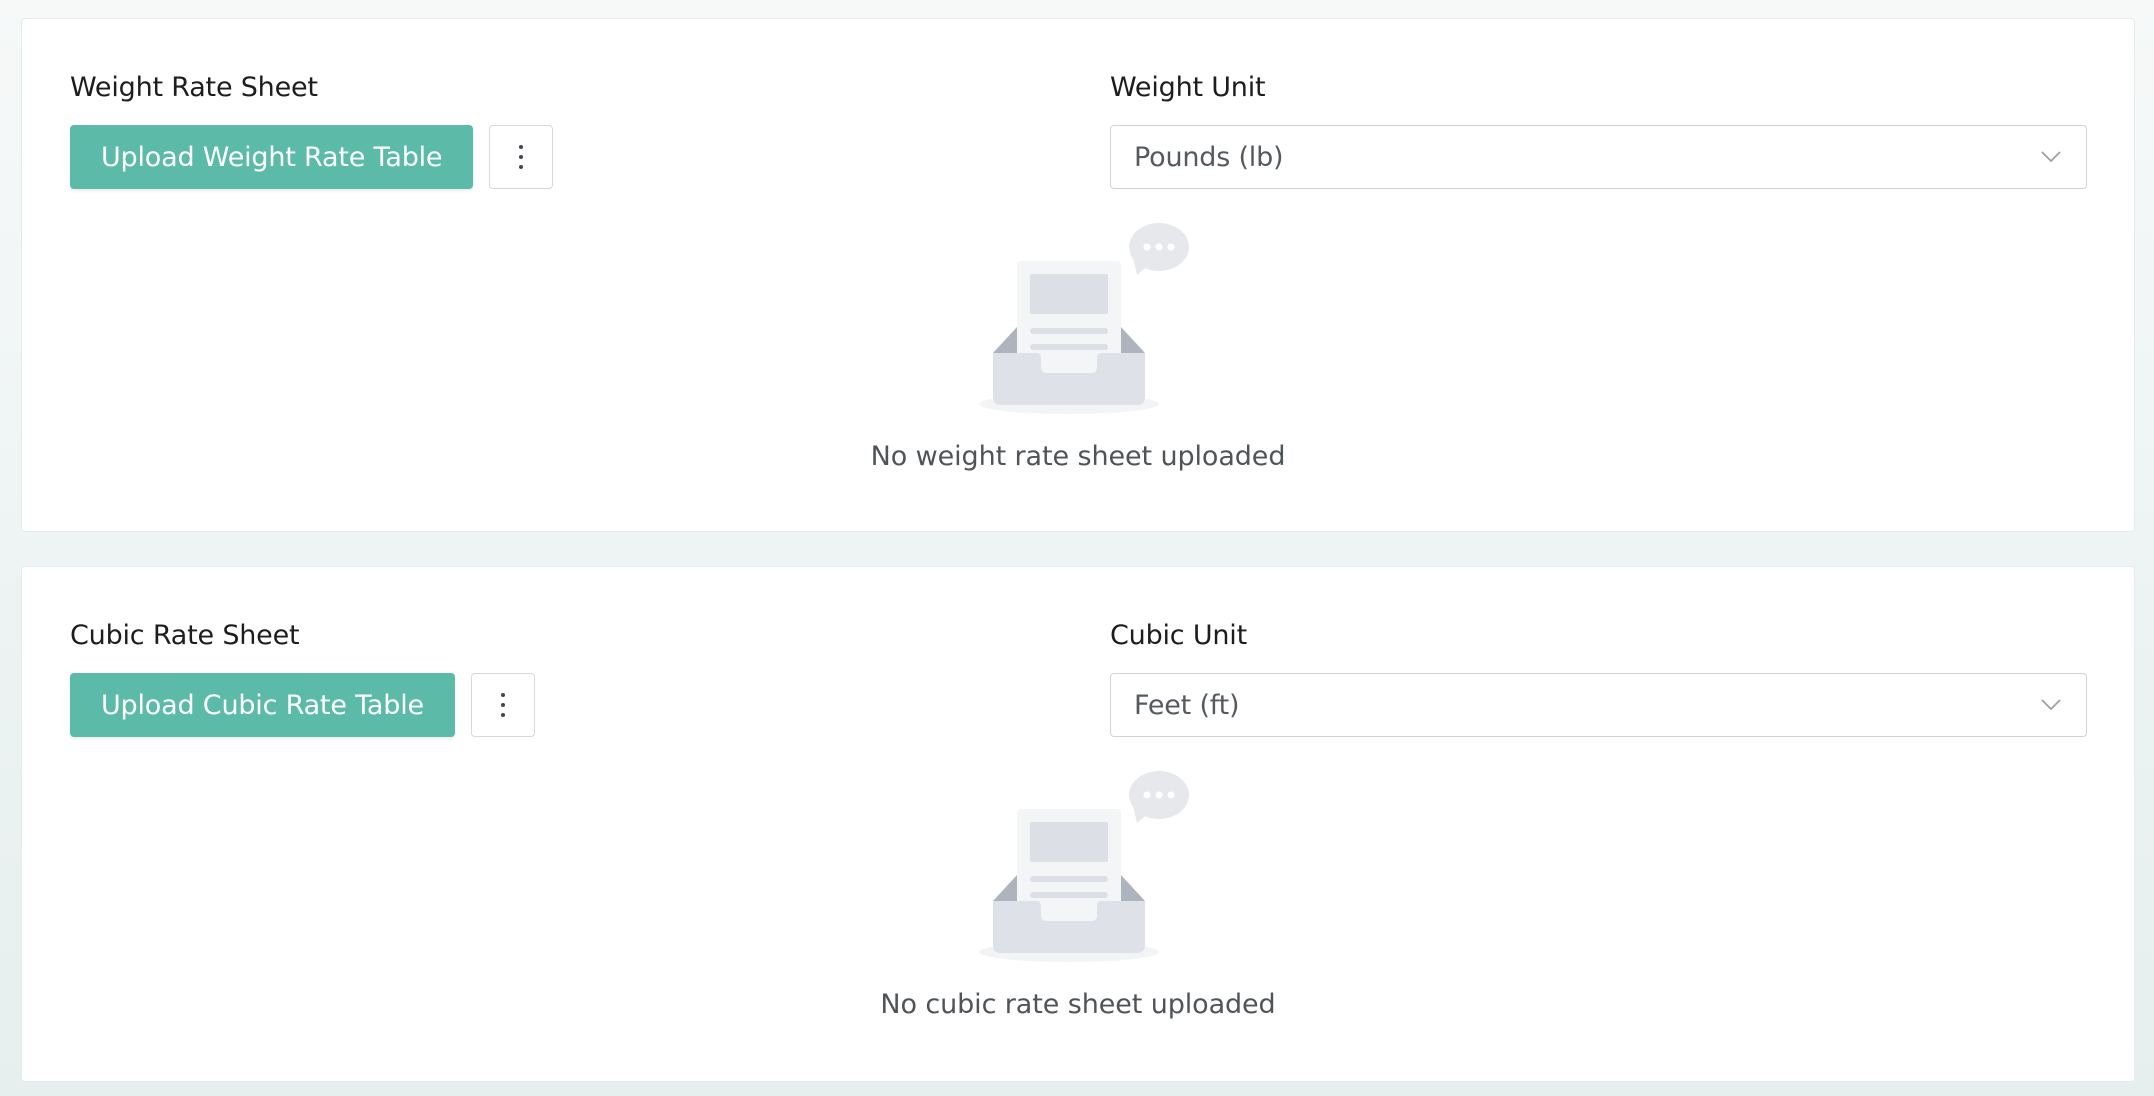 The height and width of the screenshot is (1096, 2154). I want to click on weight-unit-group: Weight Unit Pounds (lb), so click(1598, 130).